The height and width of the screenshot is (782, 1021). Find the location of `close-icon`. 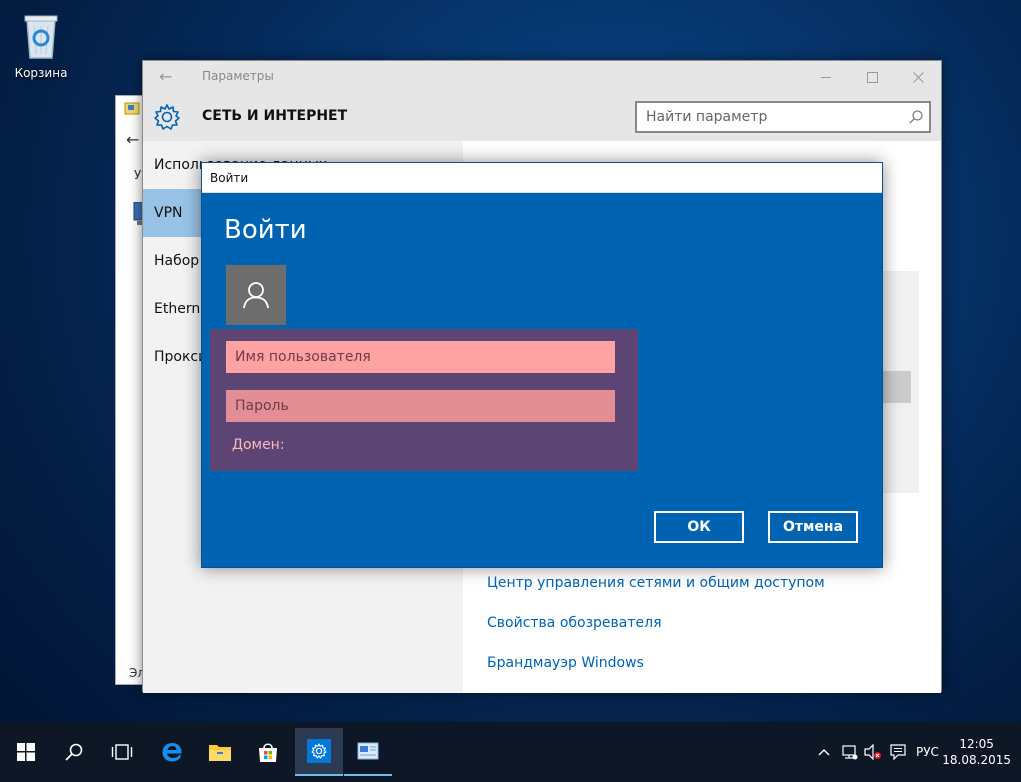

close-icon is located at coordinates (918, 77).